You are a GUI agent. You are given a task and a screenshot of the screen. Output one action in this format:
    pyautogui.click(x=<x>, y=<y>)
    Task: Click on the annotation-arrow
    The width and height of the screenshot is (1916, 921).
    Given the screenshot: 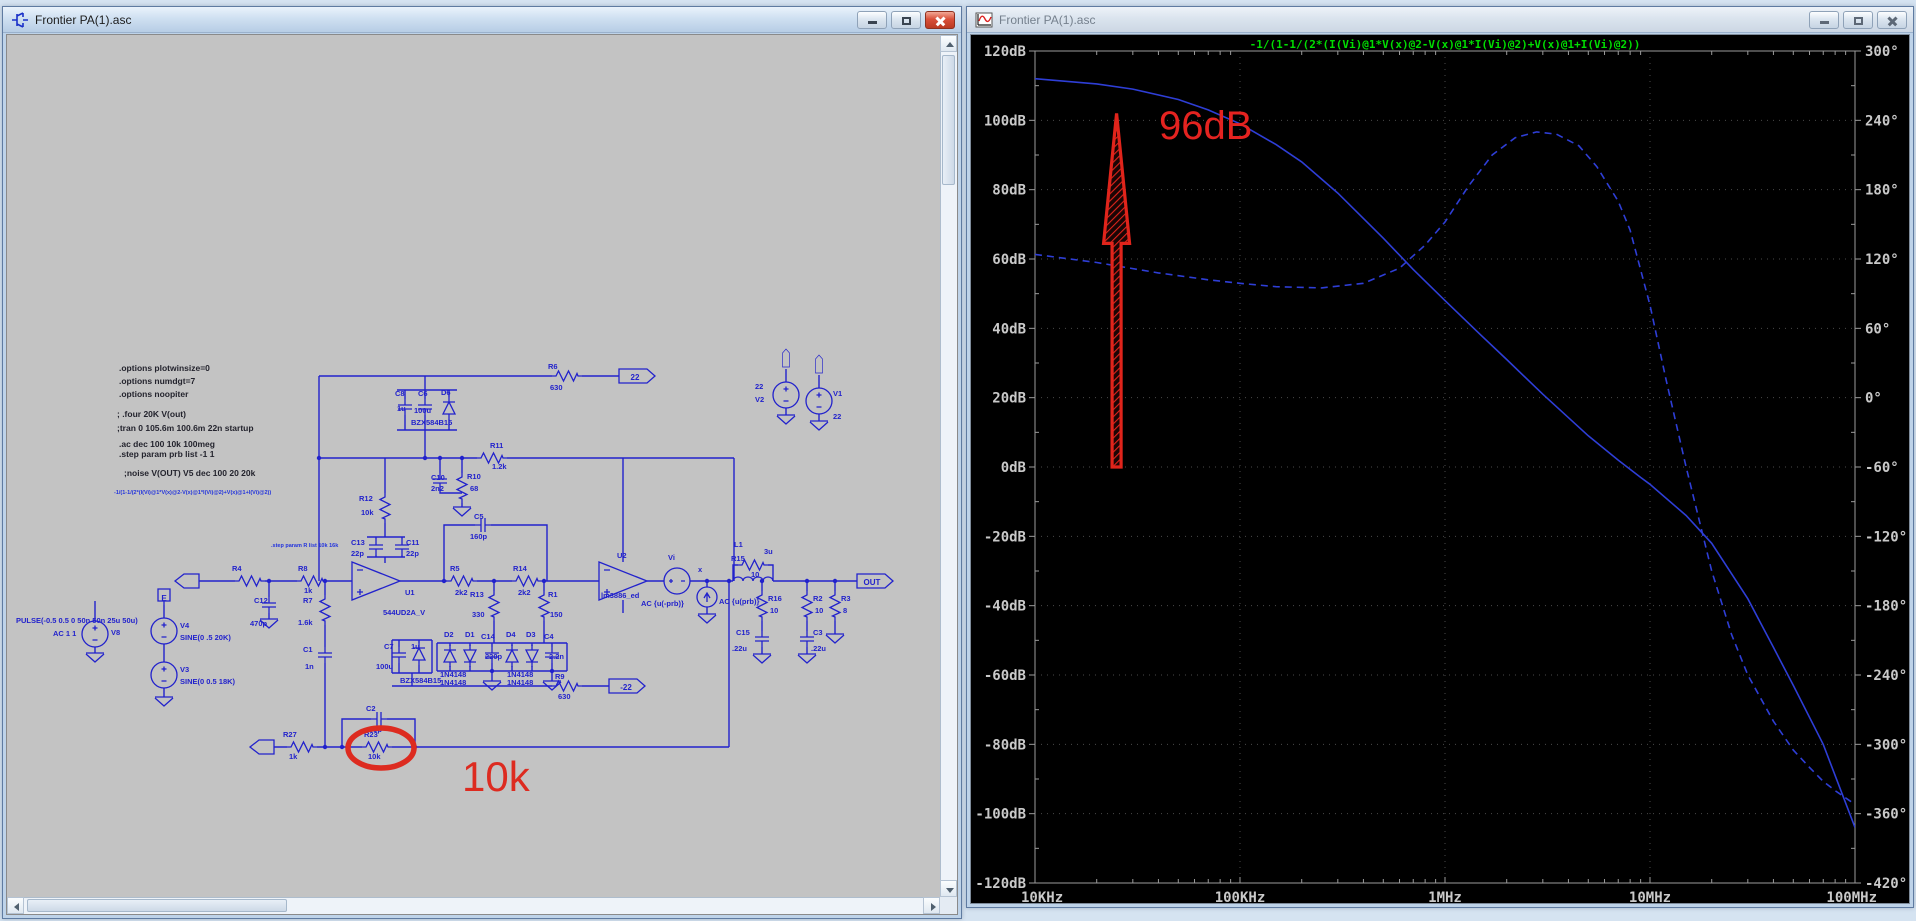 What is the action you would take?
    pyautogui.click(x=1116, y=291)
    